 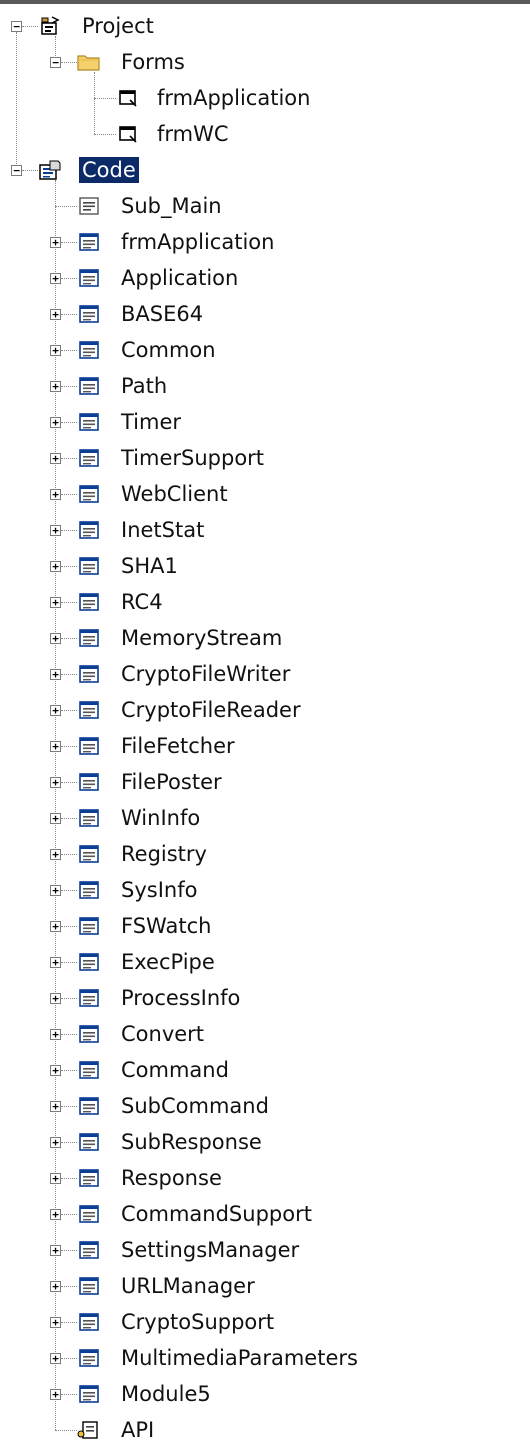 What do you see at coordinates (265, 782) in the screenshot?
I see `tree-node-code-item: + FilePoster` at bounding box center [265, 782].